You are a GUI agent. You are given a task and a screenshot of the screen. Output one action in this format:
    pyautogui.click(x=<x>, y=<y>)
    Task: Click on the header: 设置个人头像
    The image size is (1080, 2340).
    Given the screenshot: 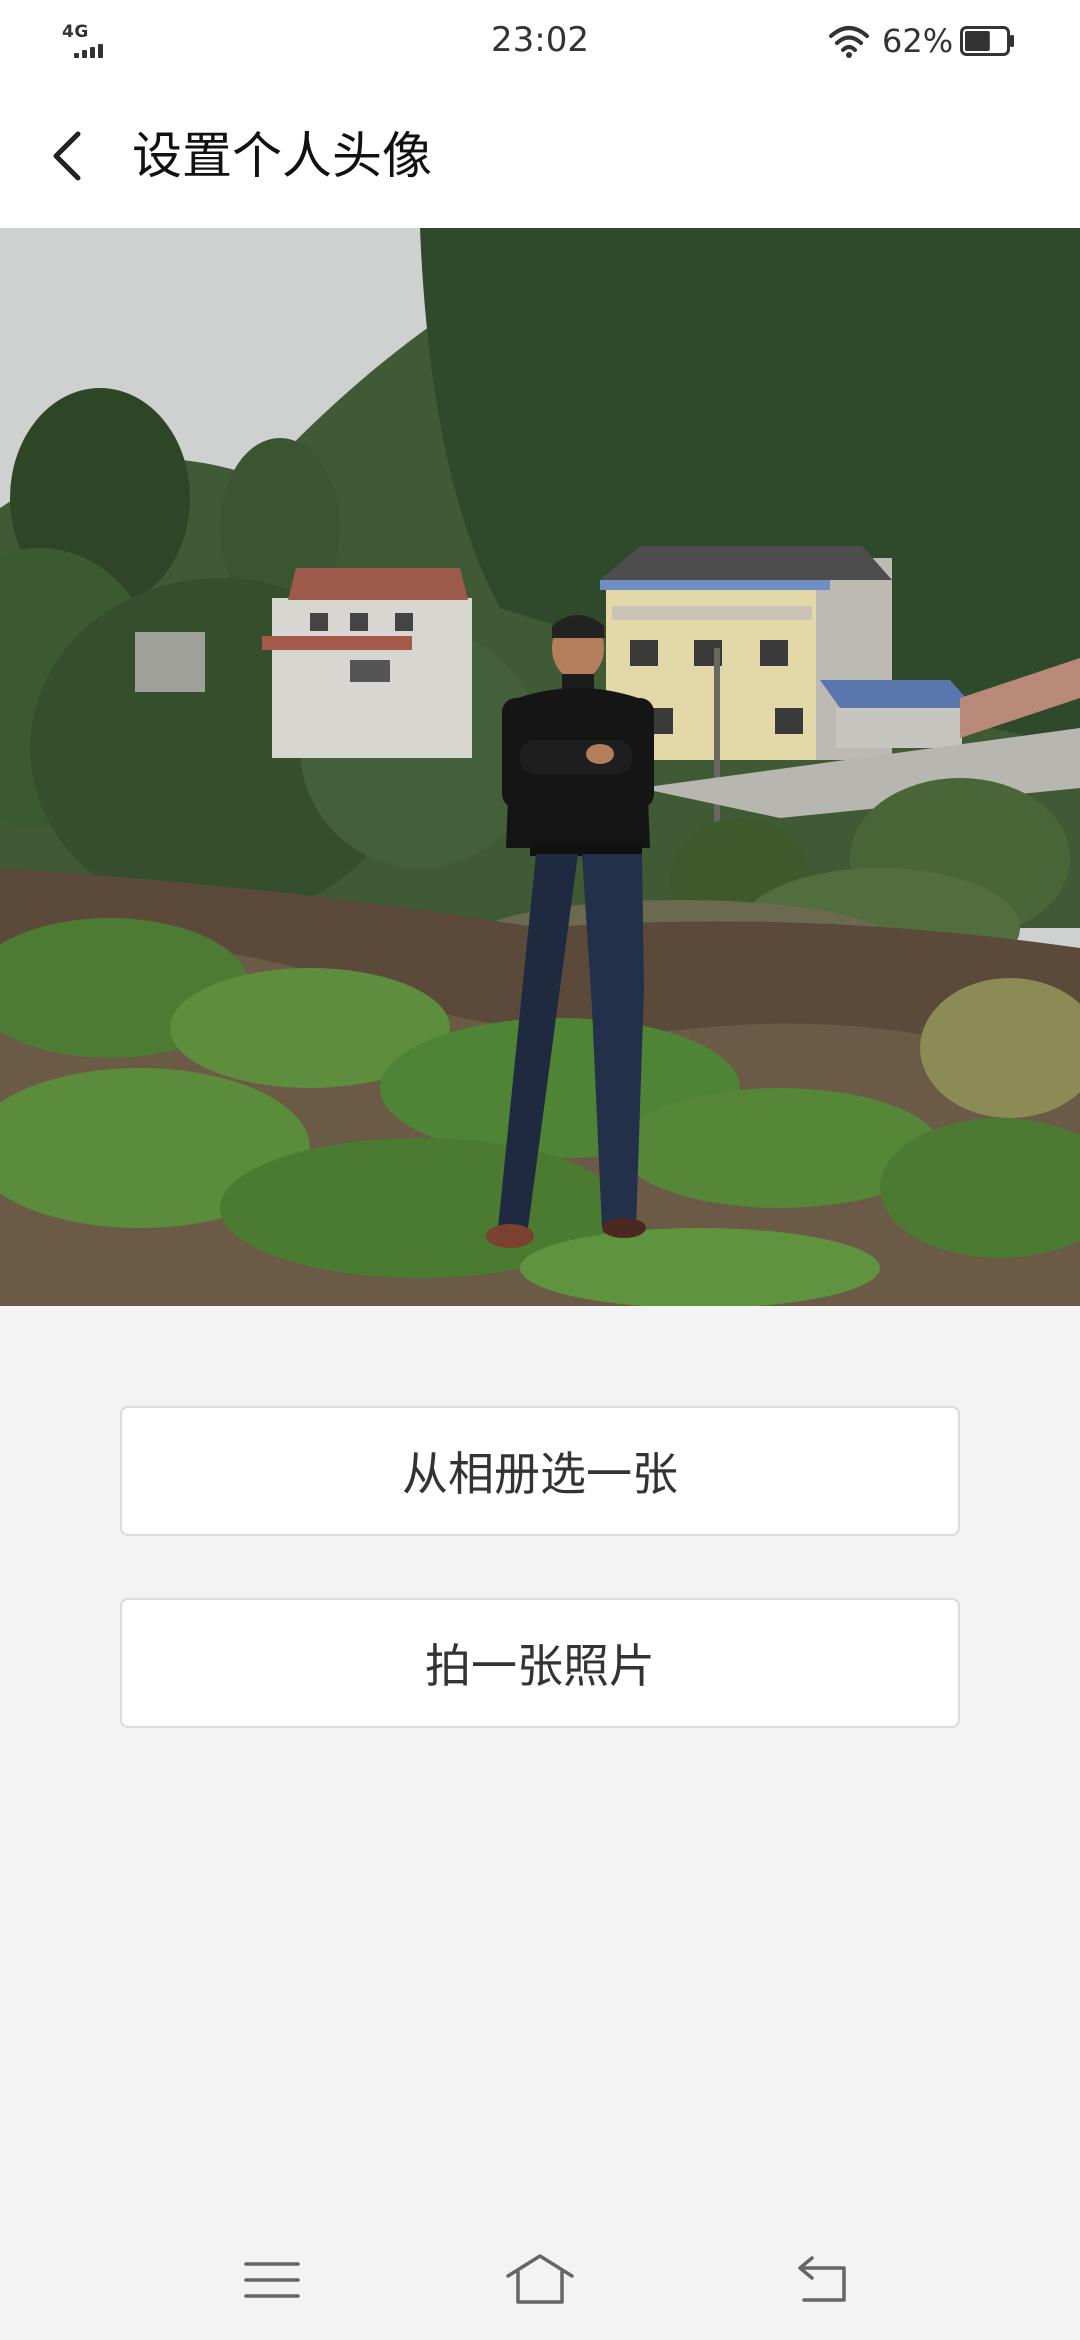 What is the action you would take?
    pyautogui.click(x=540, y=156)
    